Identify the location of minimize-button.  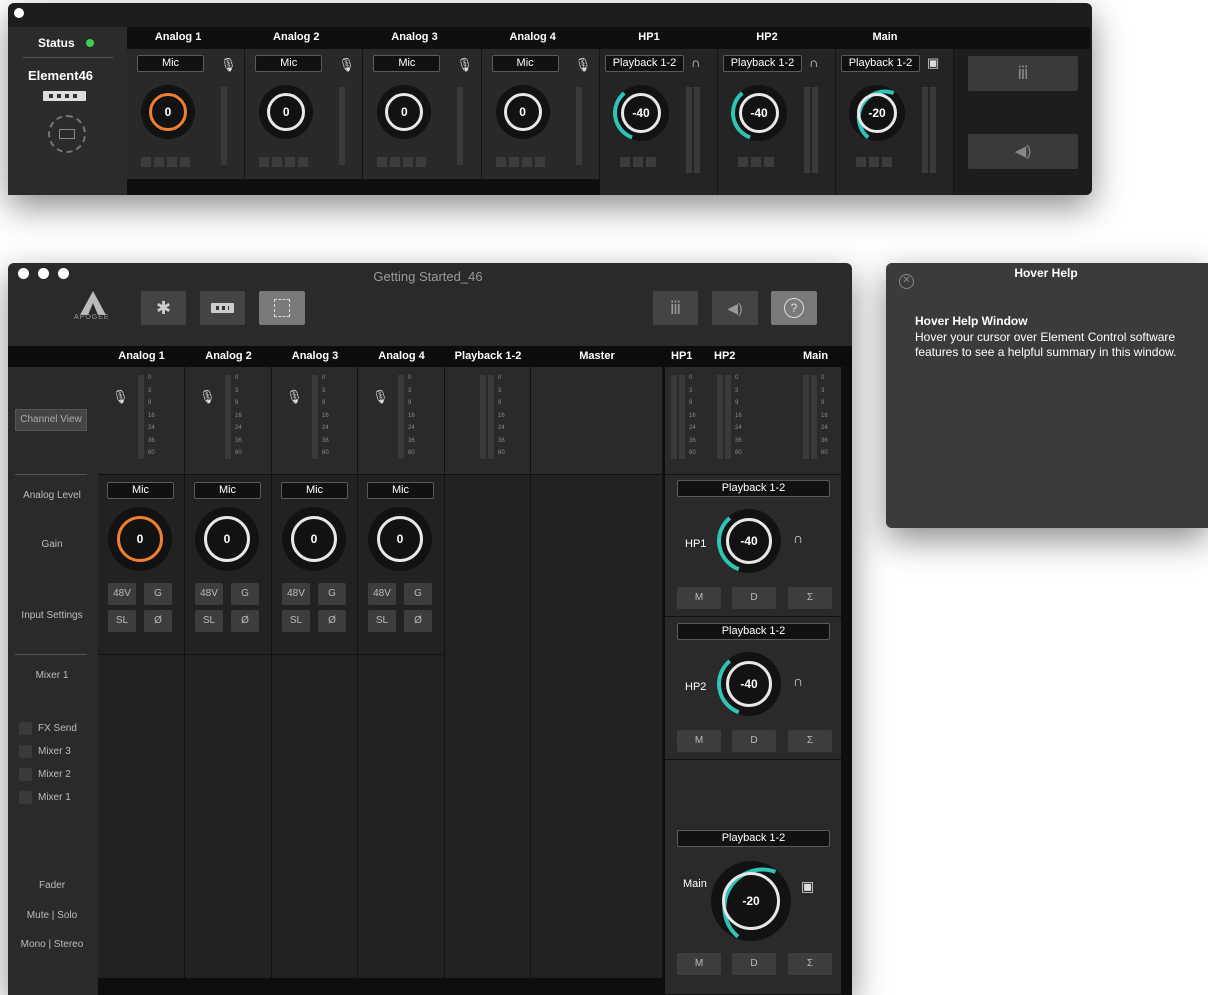
(43, 273).